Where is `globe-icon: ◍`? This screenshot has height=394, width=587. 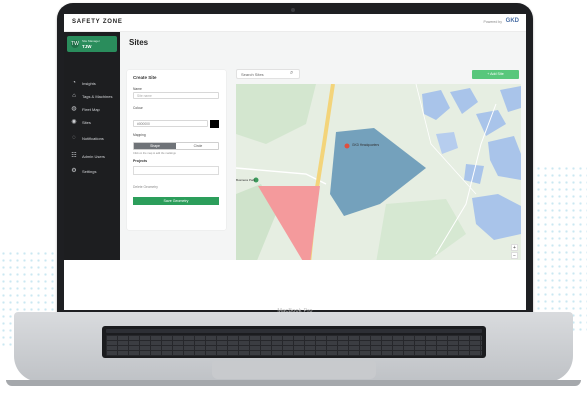 globe-icon: ◍ is located at coordinates (74, 109).